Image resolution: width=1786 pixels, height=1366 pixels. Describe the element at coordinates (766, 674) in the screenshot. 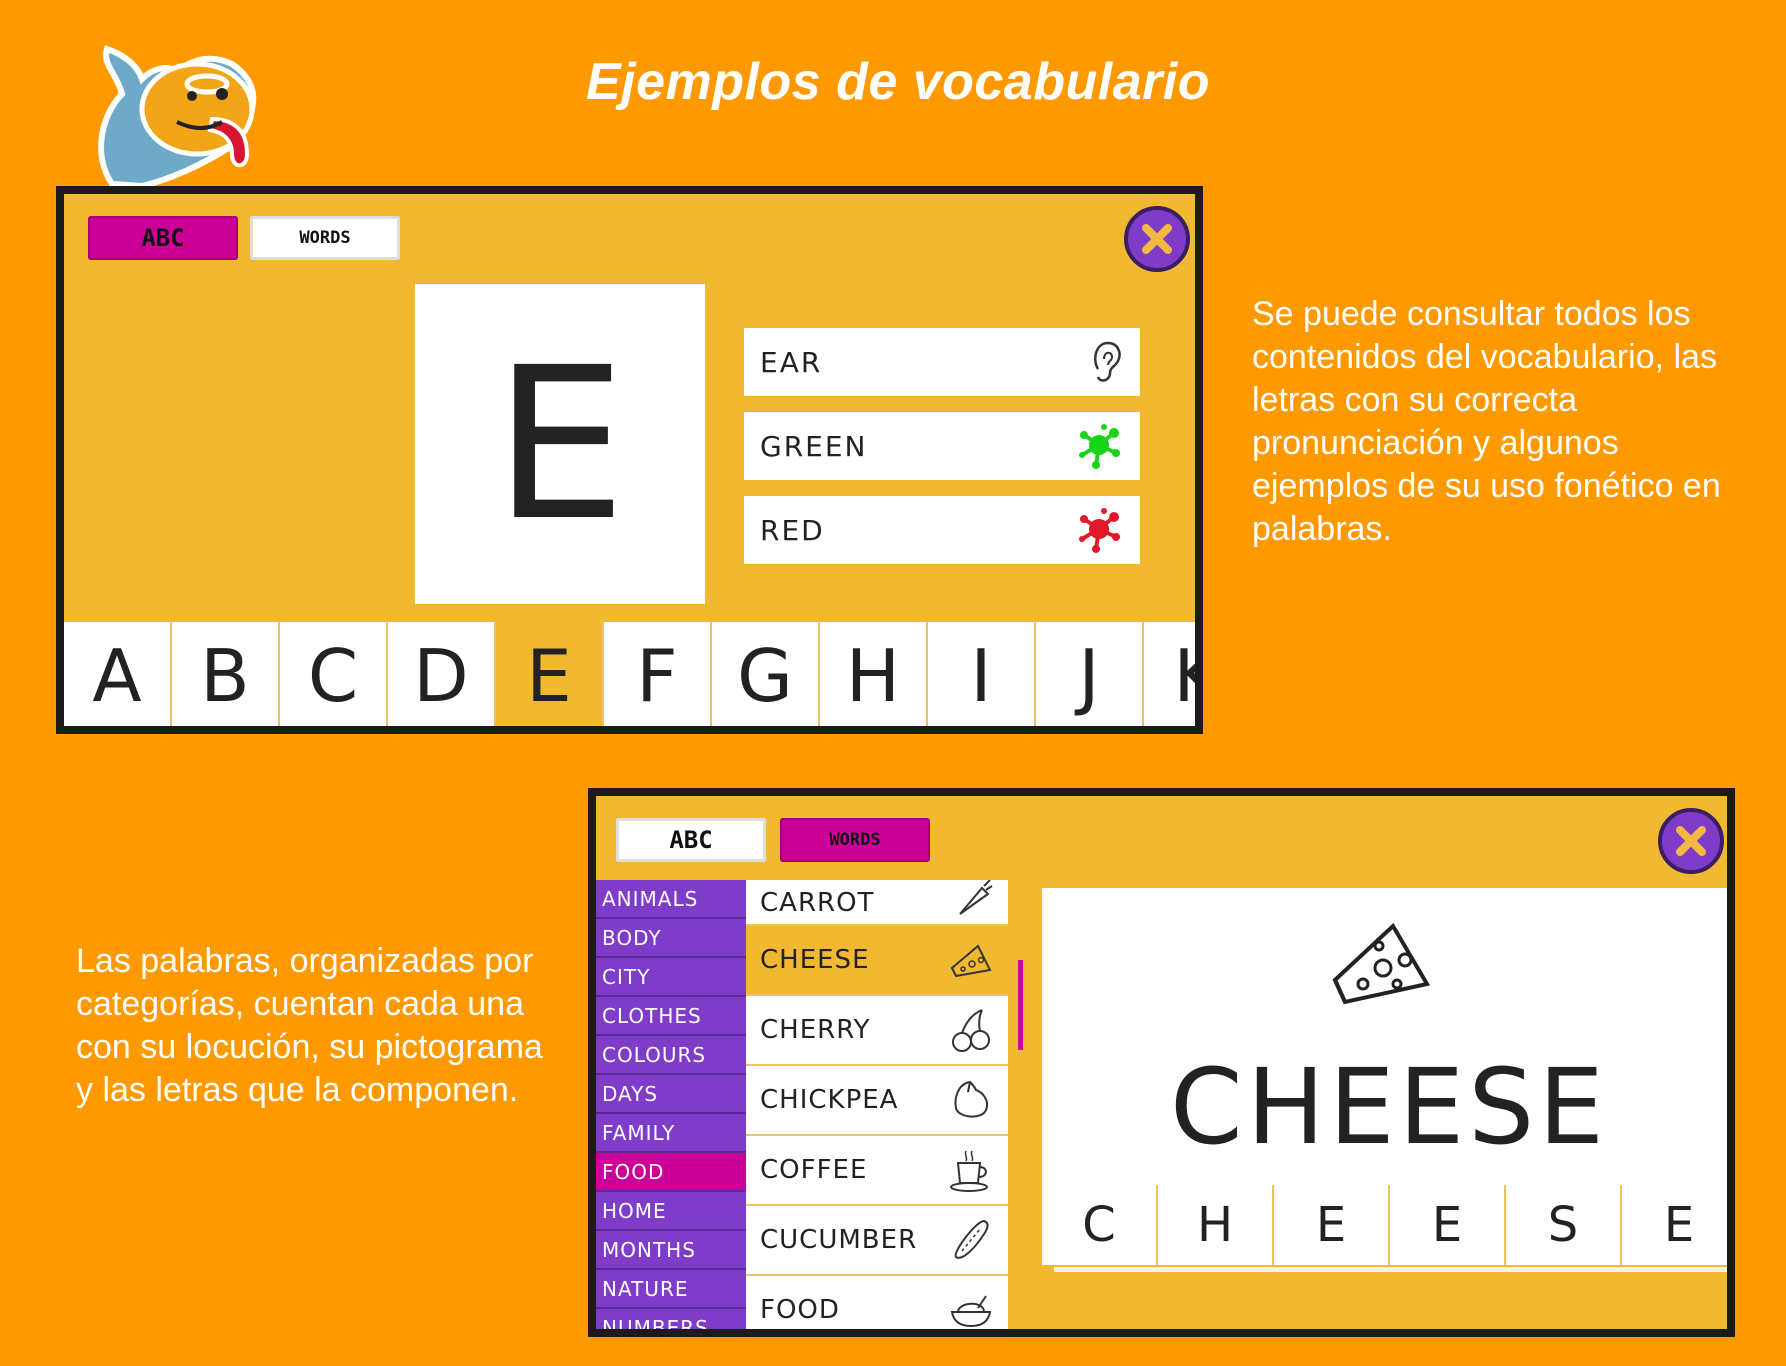

I see `letter-g: G` at that location.